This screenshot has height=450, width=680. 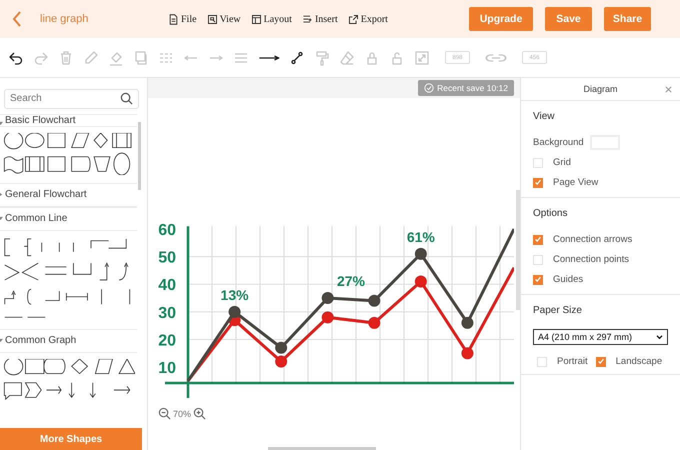 I want to click on menu-item: Layout, so click(x=271, y=19).